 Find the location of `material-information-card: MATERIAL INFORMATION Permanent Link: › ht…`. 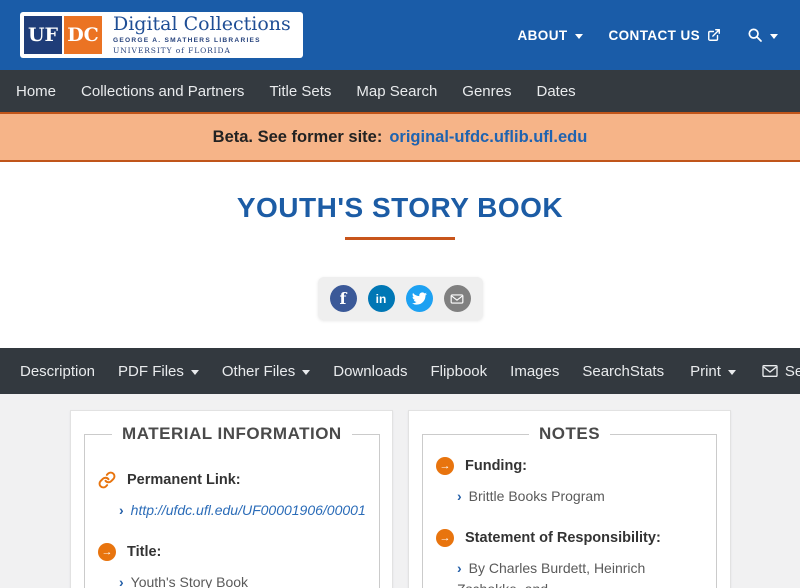

material-information-card: MATERIAL INFORMATION Permanent Link: › ht… is located at coordinates (231, 499).